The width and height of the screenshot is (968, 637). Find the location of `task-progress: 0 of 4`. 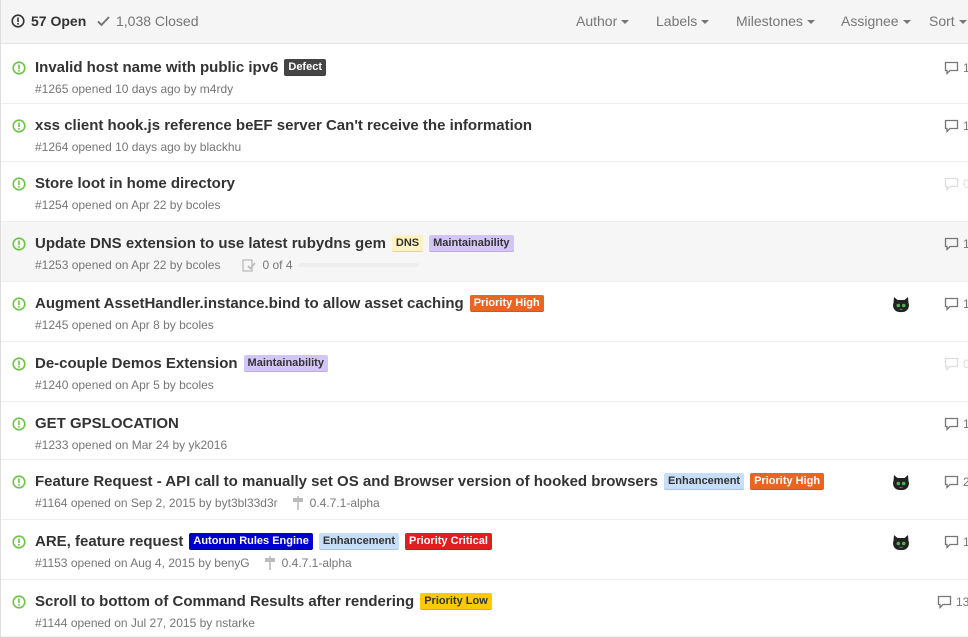

task-progress: 0 of 4 is located at coordinates (330, 265).